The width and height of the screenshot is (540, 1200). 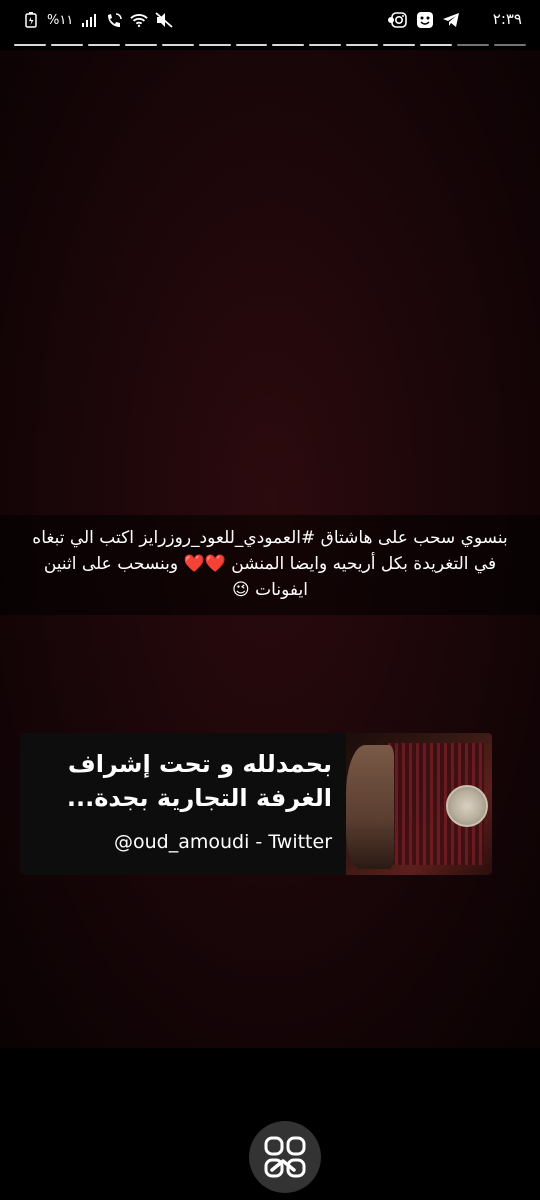 I want to click on mute-icon, so click(x=164, y=20).